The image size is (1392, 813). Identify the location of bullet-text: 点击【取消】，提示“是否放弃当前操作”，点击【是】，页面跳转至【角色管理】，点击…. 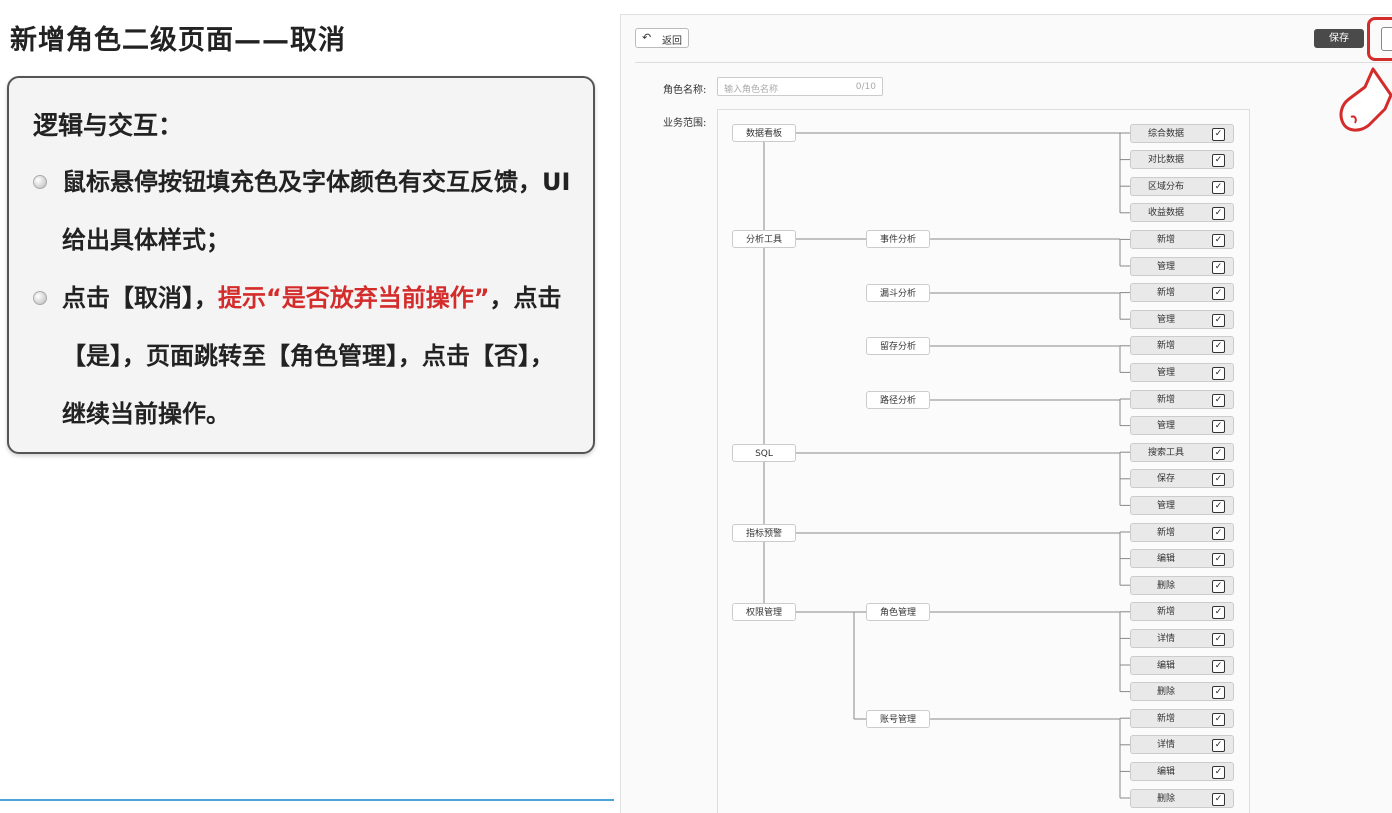
(303, 356).